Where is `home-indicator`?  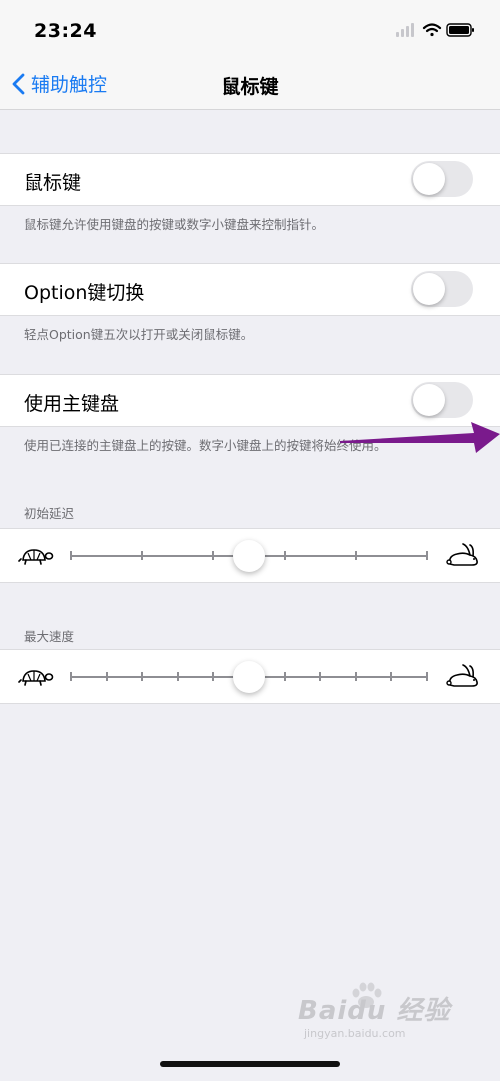
home-indicator is located at coordinates (250, 1064).